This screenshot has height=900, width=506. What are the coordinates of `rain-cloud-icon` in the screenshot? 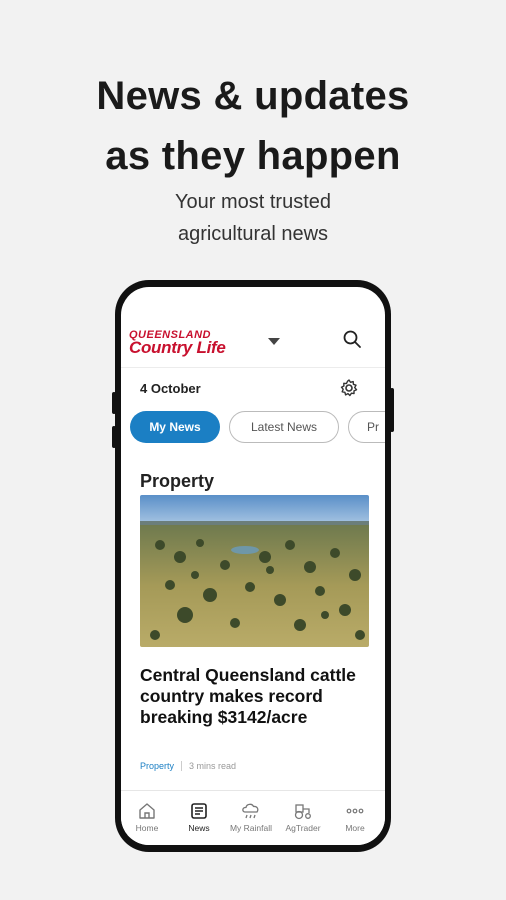 It's located at (250, 811).